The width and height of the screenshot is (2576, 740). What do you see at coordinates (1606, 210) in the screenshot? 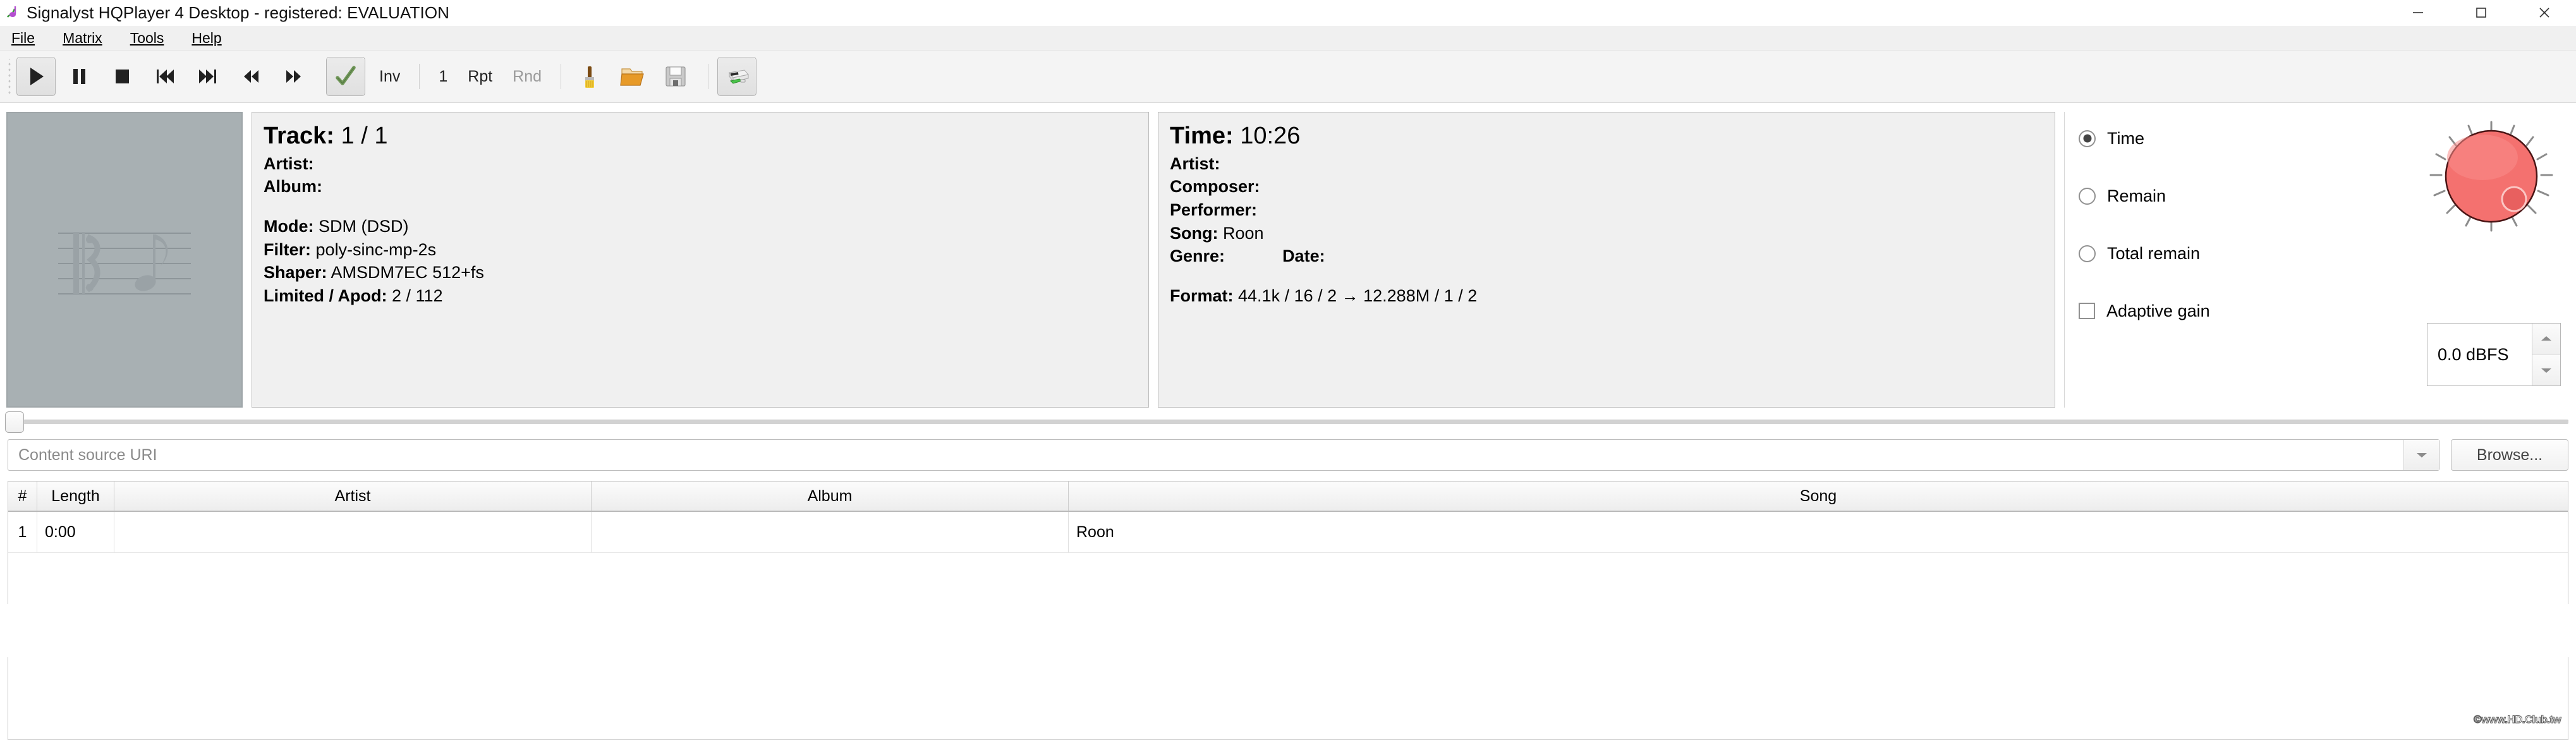
I see `meta-performer-row: Performer:` at bounding box center [1606, 210].